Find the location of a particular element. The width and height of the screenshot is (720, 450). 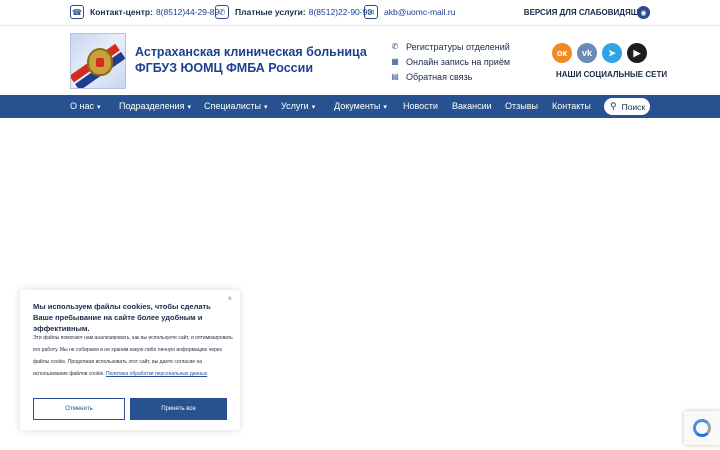

quick-link-feedback: ▤ Обратная связь is located at coordinates (450, 76).